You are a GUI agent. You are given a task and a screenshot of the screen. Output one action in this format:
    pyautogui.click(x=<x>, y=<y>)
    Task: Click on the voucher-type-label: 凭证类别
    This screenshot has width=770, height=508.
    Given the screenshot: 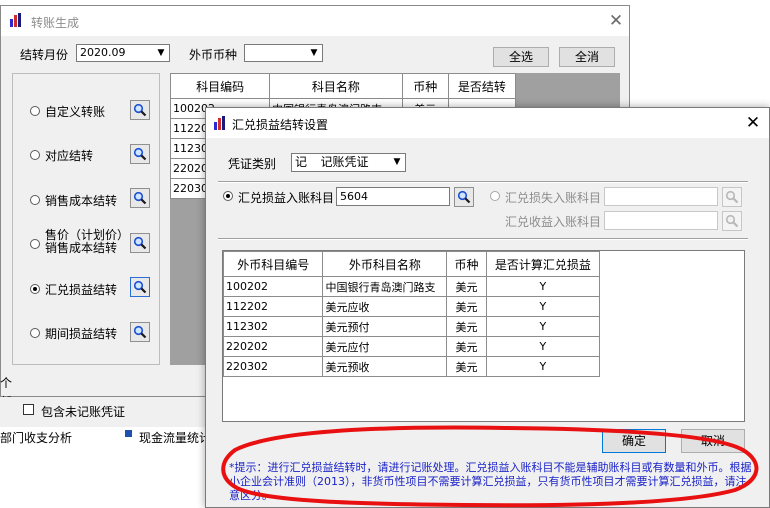 What is the action you would take?
    pyautogui.click(x=252, y=164)
    